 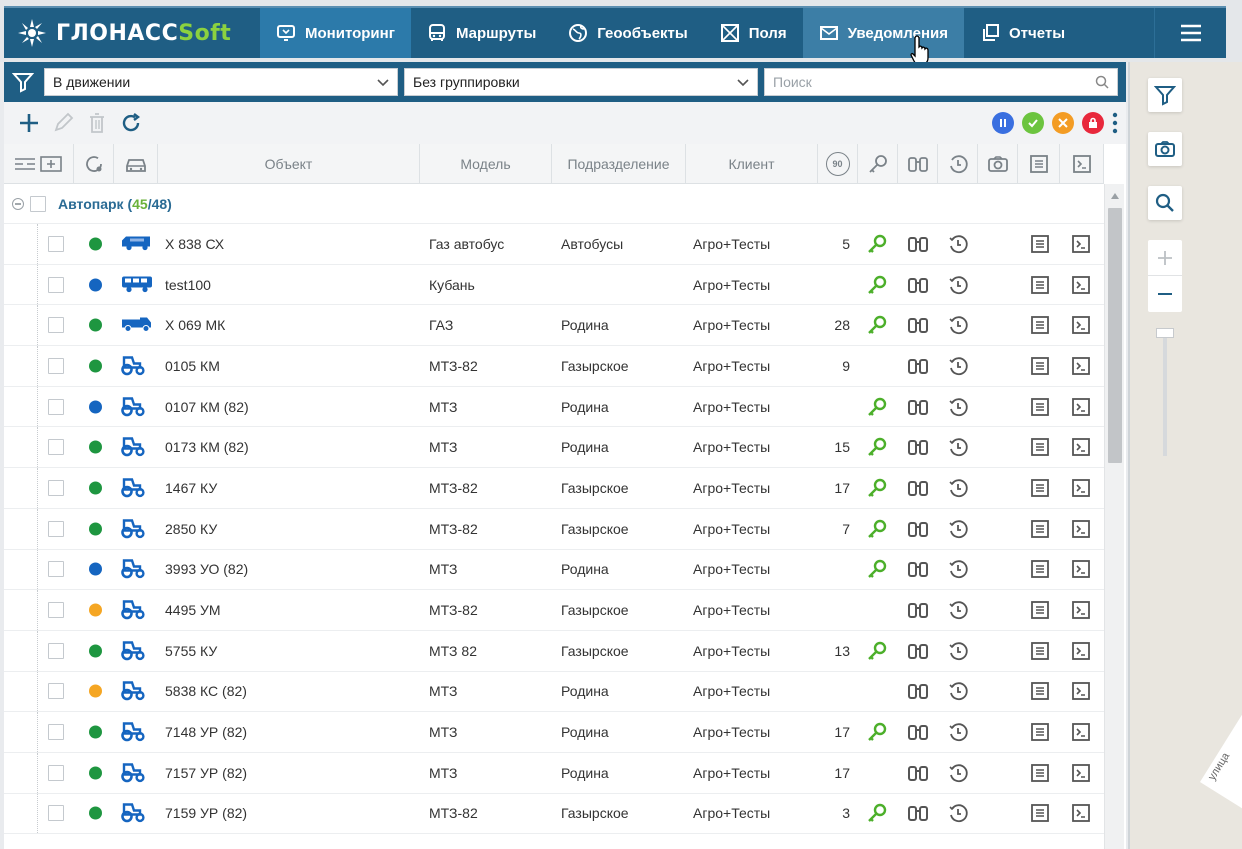 What do you see at coordinates (878, 164) in the screenshot?
I see `column-ignition` at bounding box center [878, 164].